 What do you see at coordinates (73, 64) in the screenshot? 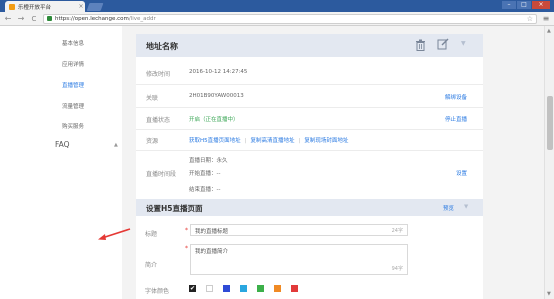
I see `sidebar-item-app-details: 应用详情` at bounding box center [73, 64].